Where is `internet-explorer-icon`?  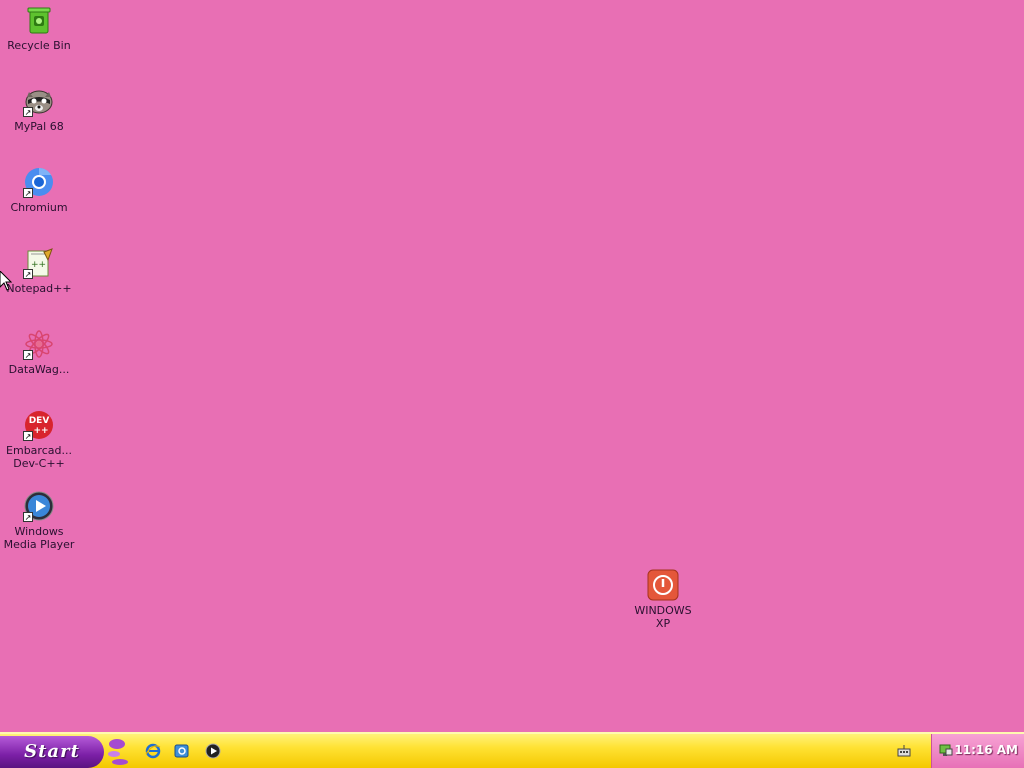
internet-explorer-icon is located at coordinates (153, 751).